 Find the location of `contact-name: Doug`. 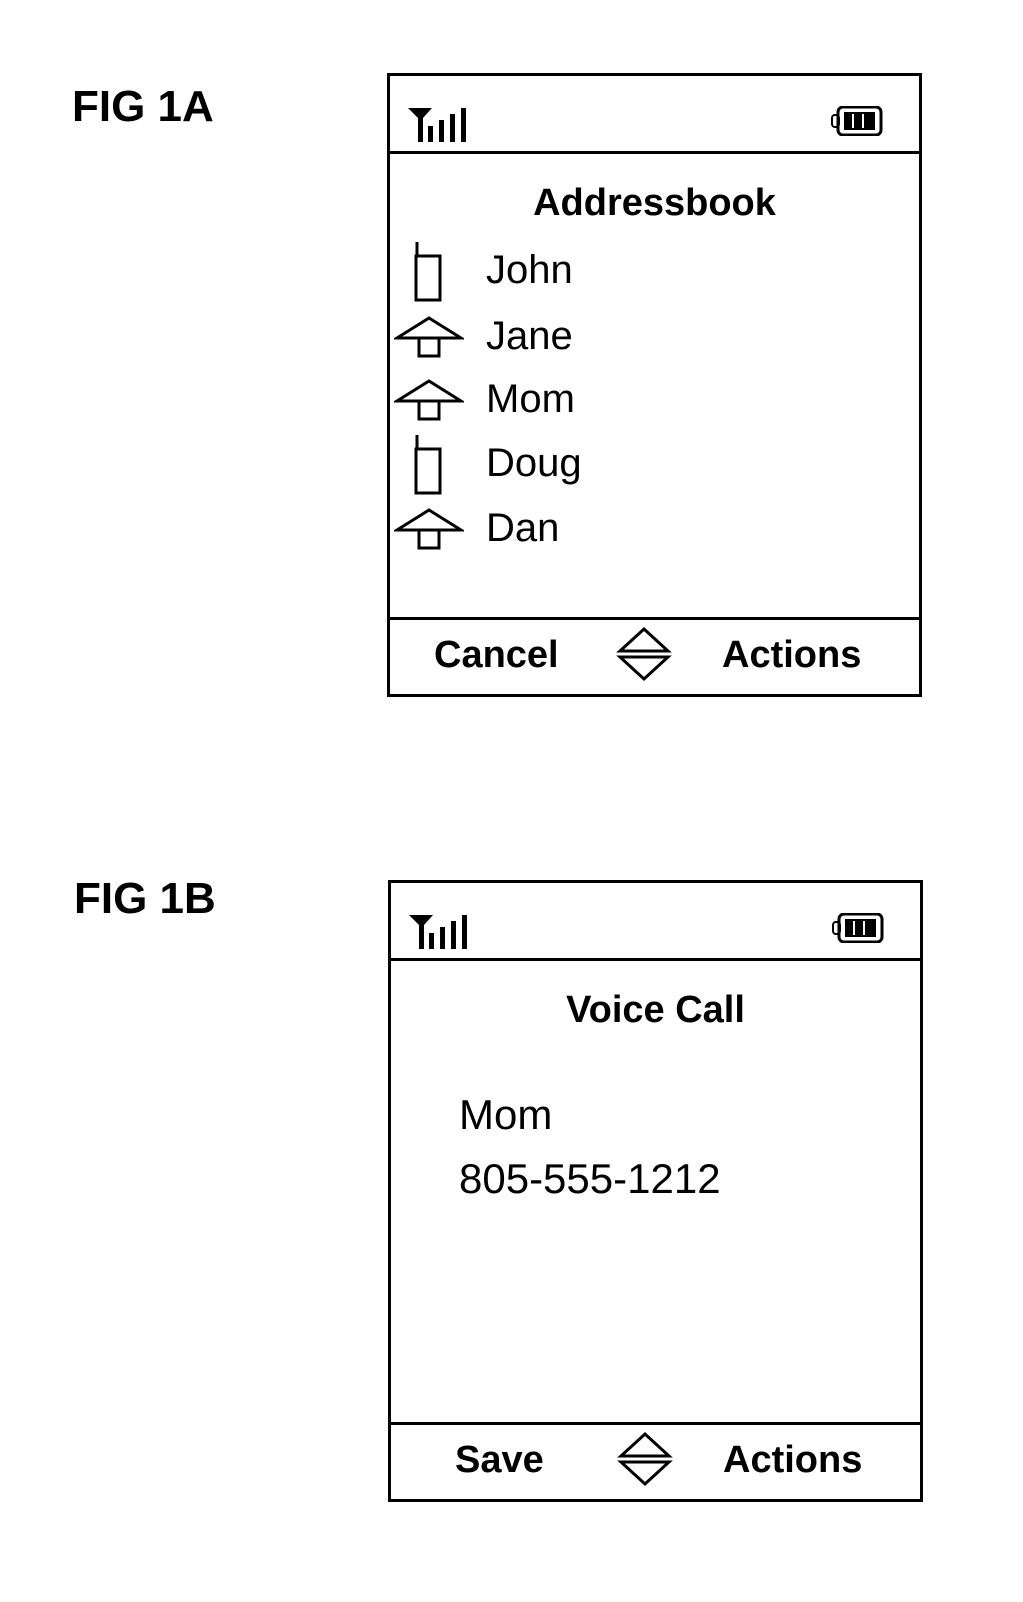

contact-name: Doug is located at coordinates (534, 463).